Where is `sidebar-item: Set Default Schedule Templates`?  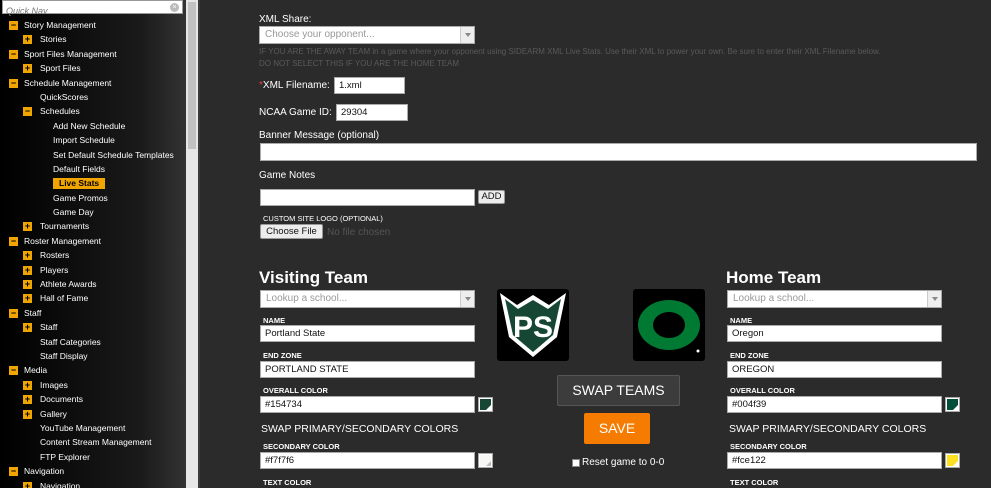 sidebar-item: Set Default Schedule Templates is located at coordinates (92, 155).